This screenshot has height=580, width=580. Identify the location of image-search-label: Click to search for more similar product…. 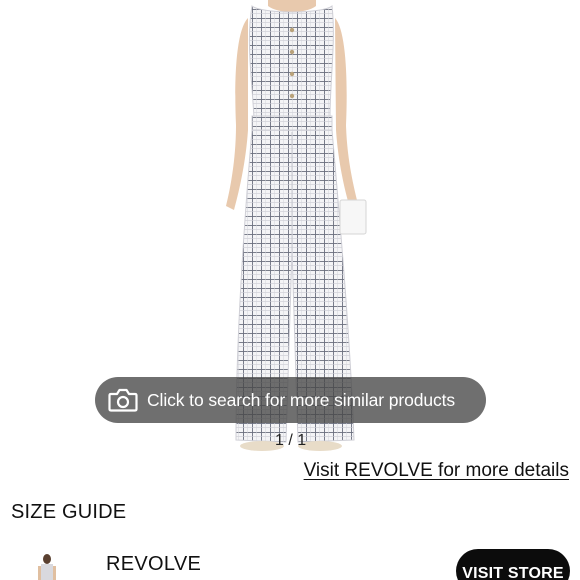
(301, 399).